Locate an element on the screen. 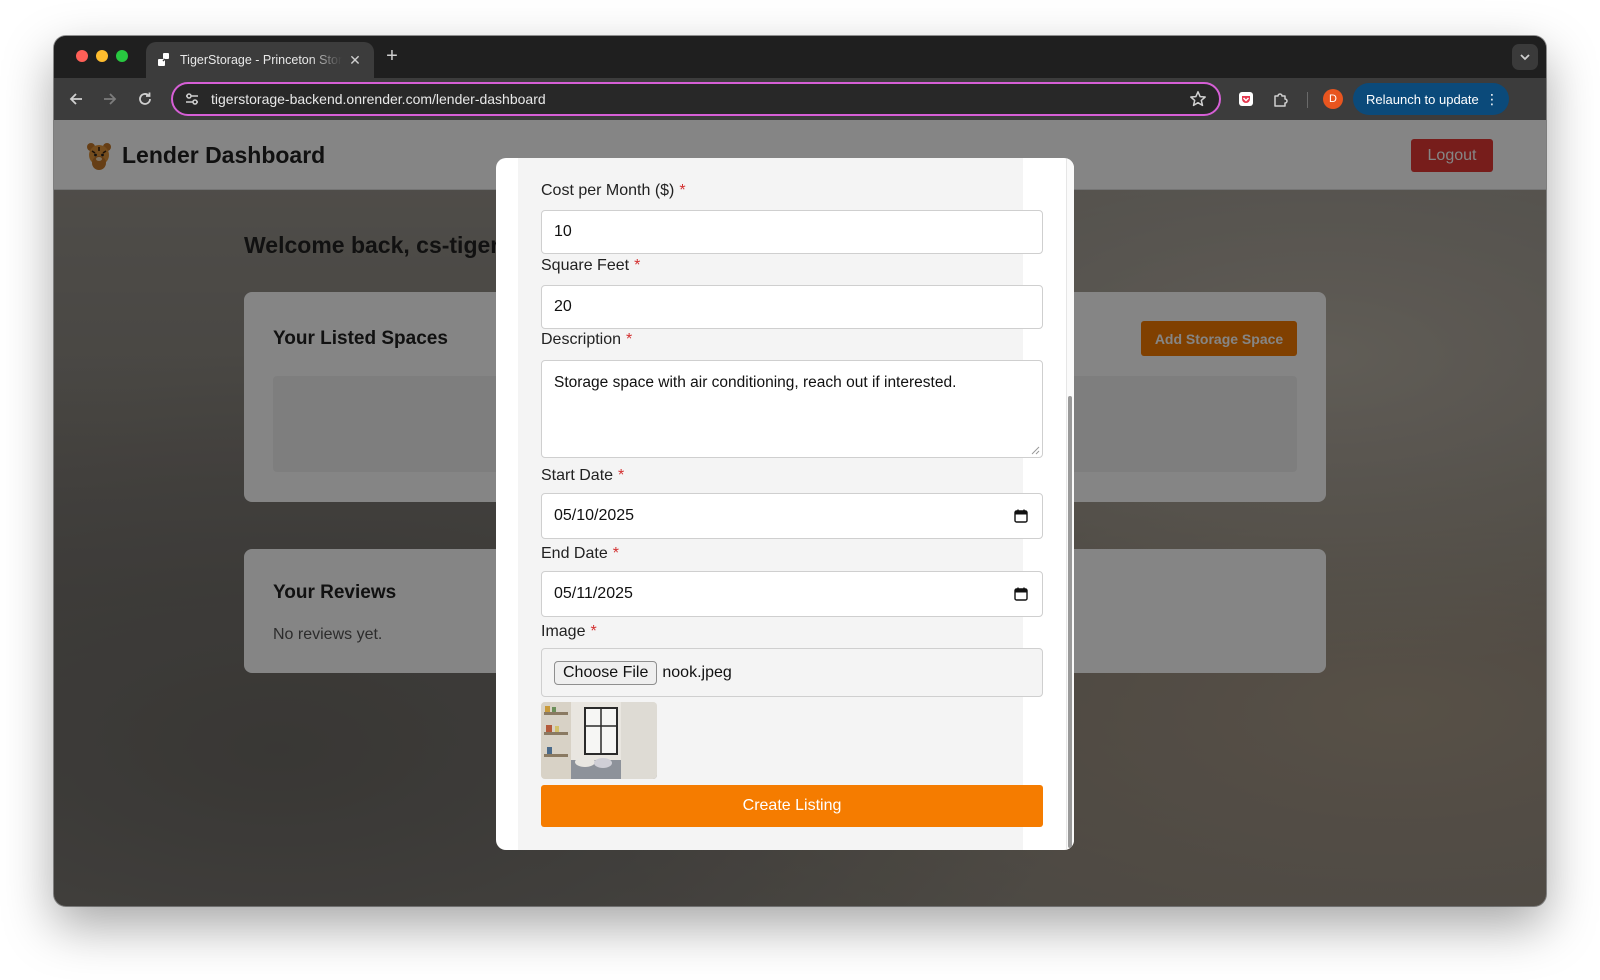  tab-strip: TigerStorage - Princeton Storage ✕ + is located at coordinates (800, 57).